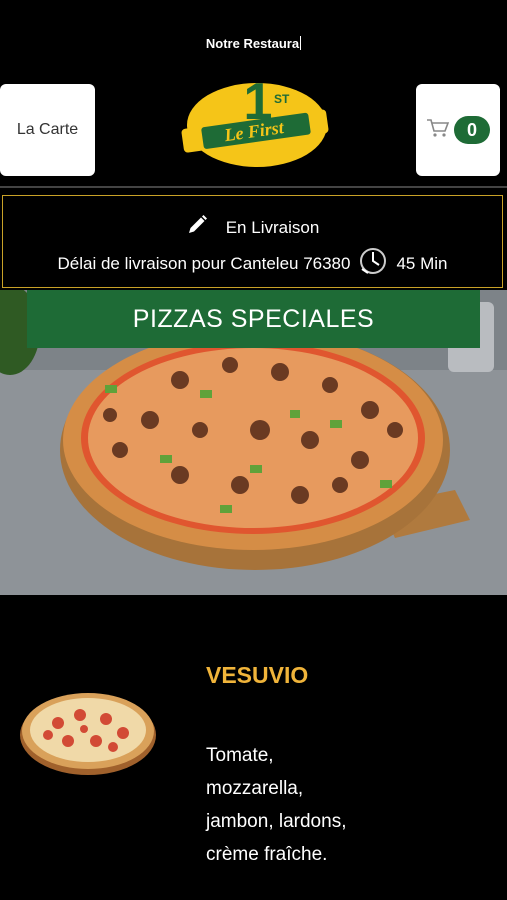  Describe the element at coordinates (472, 130) in the screenshot. I see `cart-count-badge: 0` at that location.